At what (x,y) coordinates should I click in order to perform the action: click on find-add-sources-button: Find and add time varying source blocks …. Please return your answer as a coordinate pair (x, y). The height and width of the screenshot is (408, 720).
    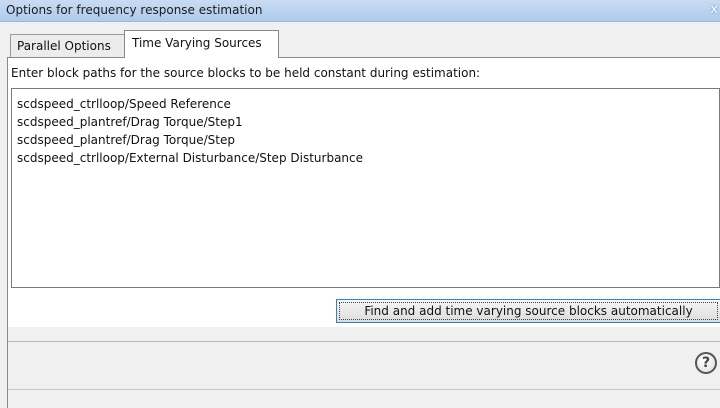
    Looking at the image, I should click on (528, 311).